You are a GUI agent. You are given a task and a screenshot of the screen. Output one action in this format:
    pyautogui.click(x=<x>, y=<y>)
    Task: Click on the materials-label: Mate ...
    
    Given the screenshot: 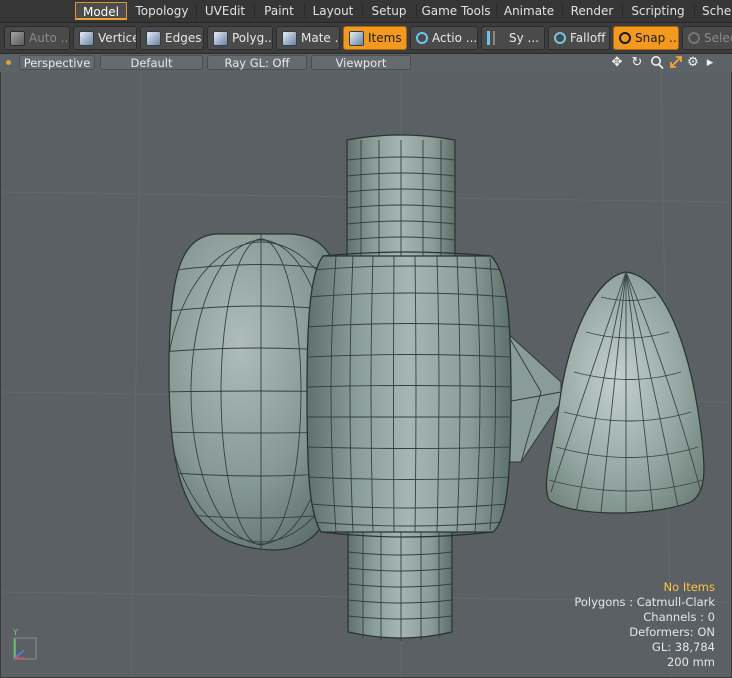 What is the action you would take?
    pyautogui.click(x=320, y=38)
    